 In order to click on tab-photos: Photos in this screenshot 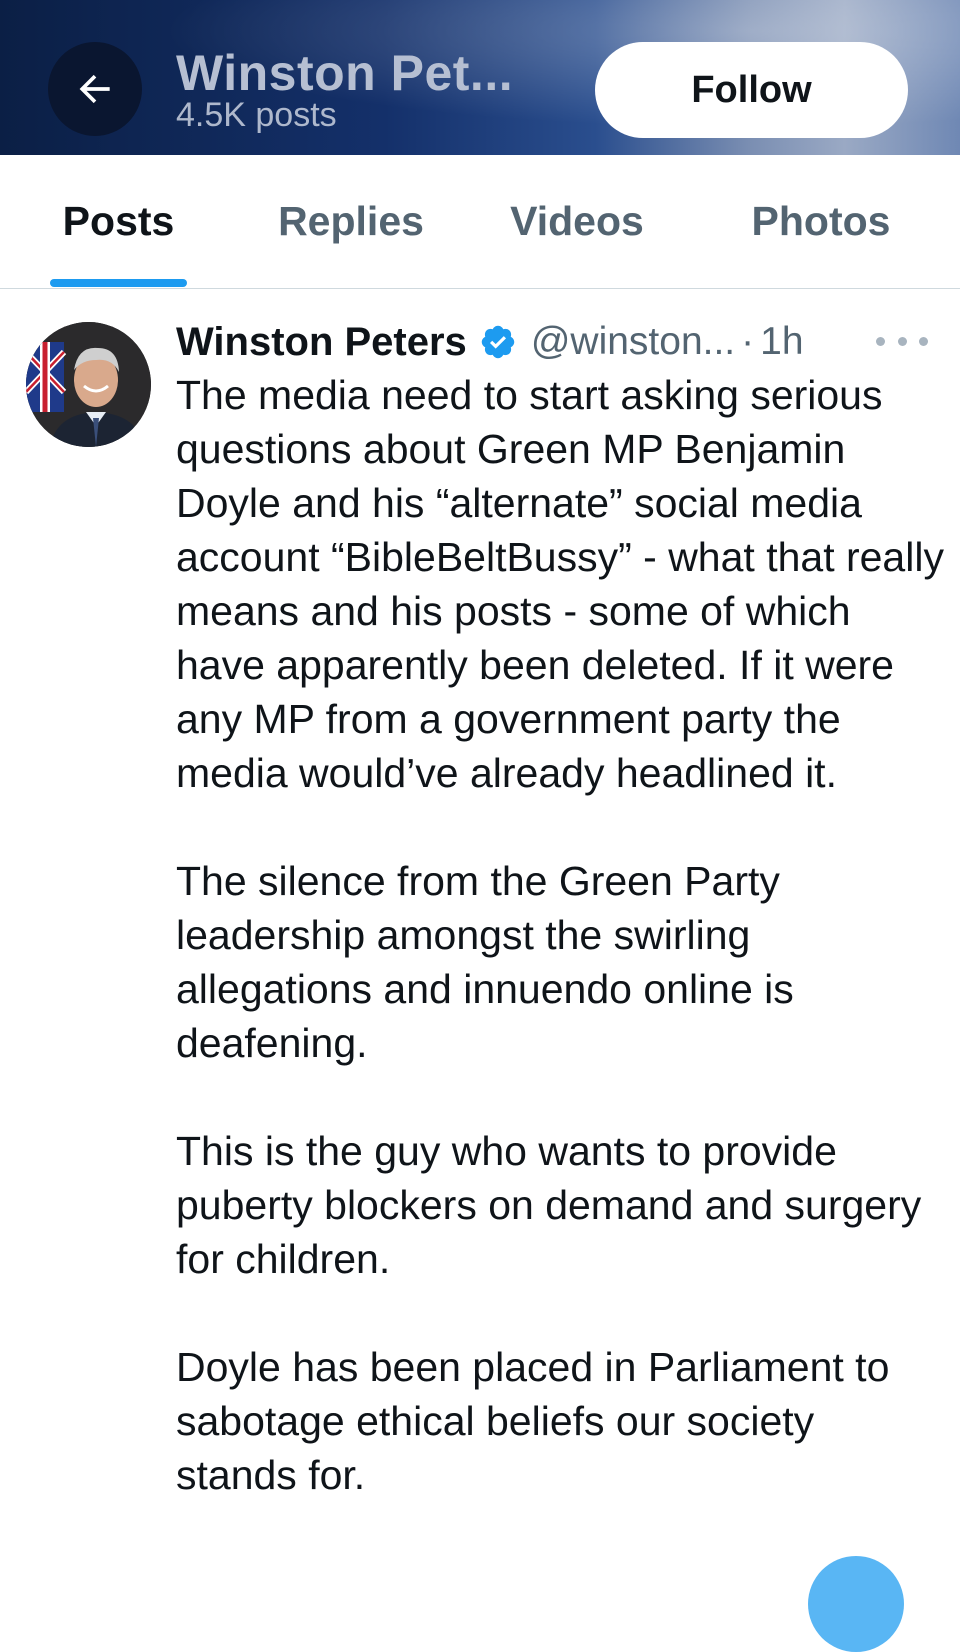, I will do `click(821, 221)`.